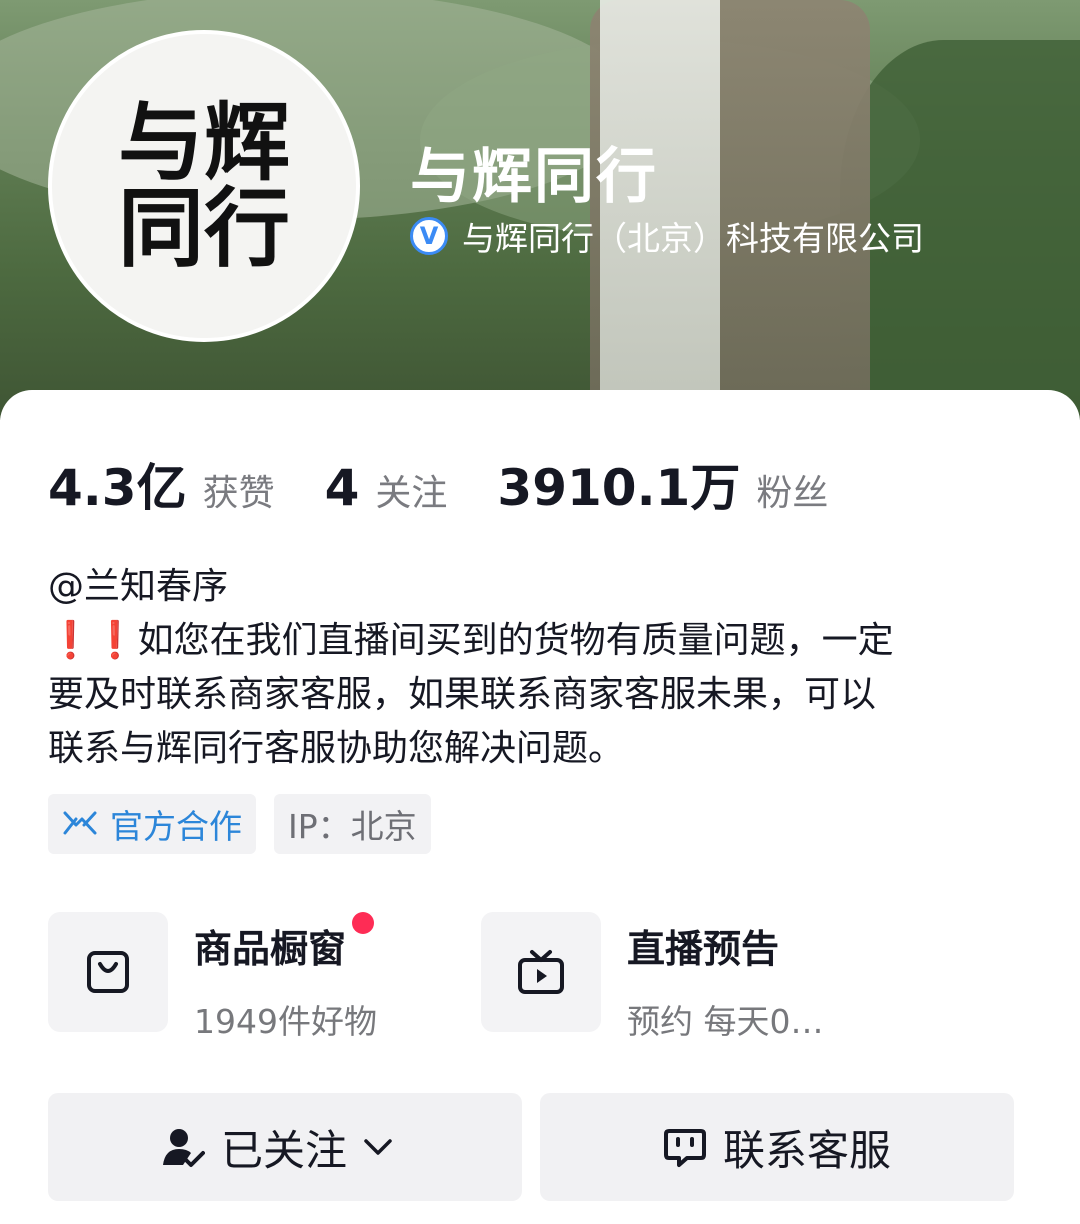  What do you see at coordinates (270, 949) in the screenshot?
I see `product-window-title-text: 商品橱窗` at bounding box center [270, 949].